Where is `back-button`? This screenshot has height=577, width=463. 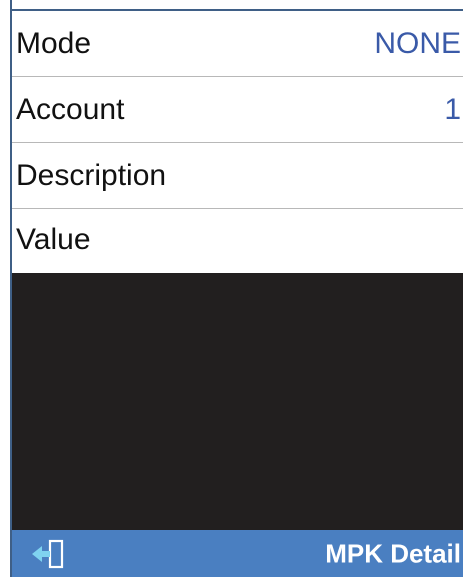
back-button is located at coordinates (50, 554).